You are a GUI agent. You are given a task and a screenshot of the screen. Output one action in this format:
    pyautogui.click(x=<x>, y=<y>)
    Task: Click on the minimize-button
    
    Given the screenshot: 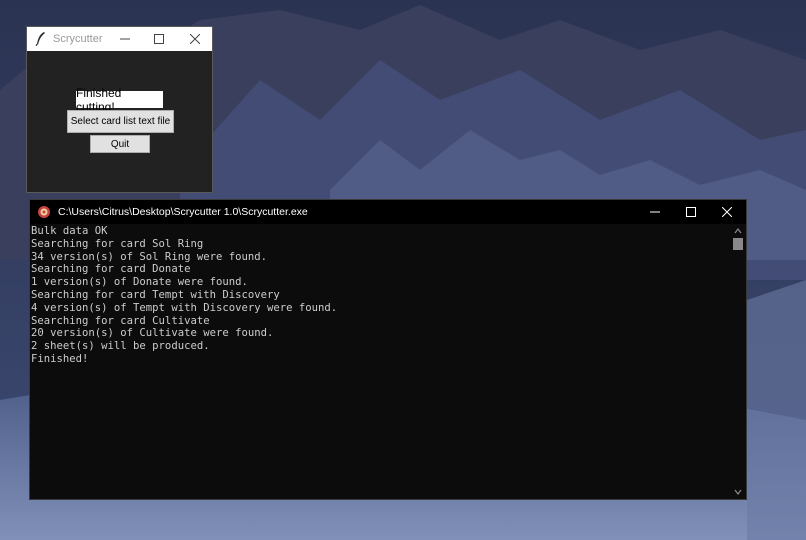 What is the action you would take?
    pyautogui.click(x=125, y=39)
    